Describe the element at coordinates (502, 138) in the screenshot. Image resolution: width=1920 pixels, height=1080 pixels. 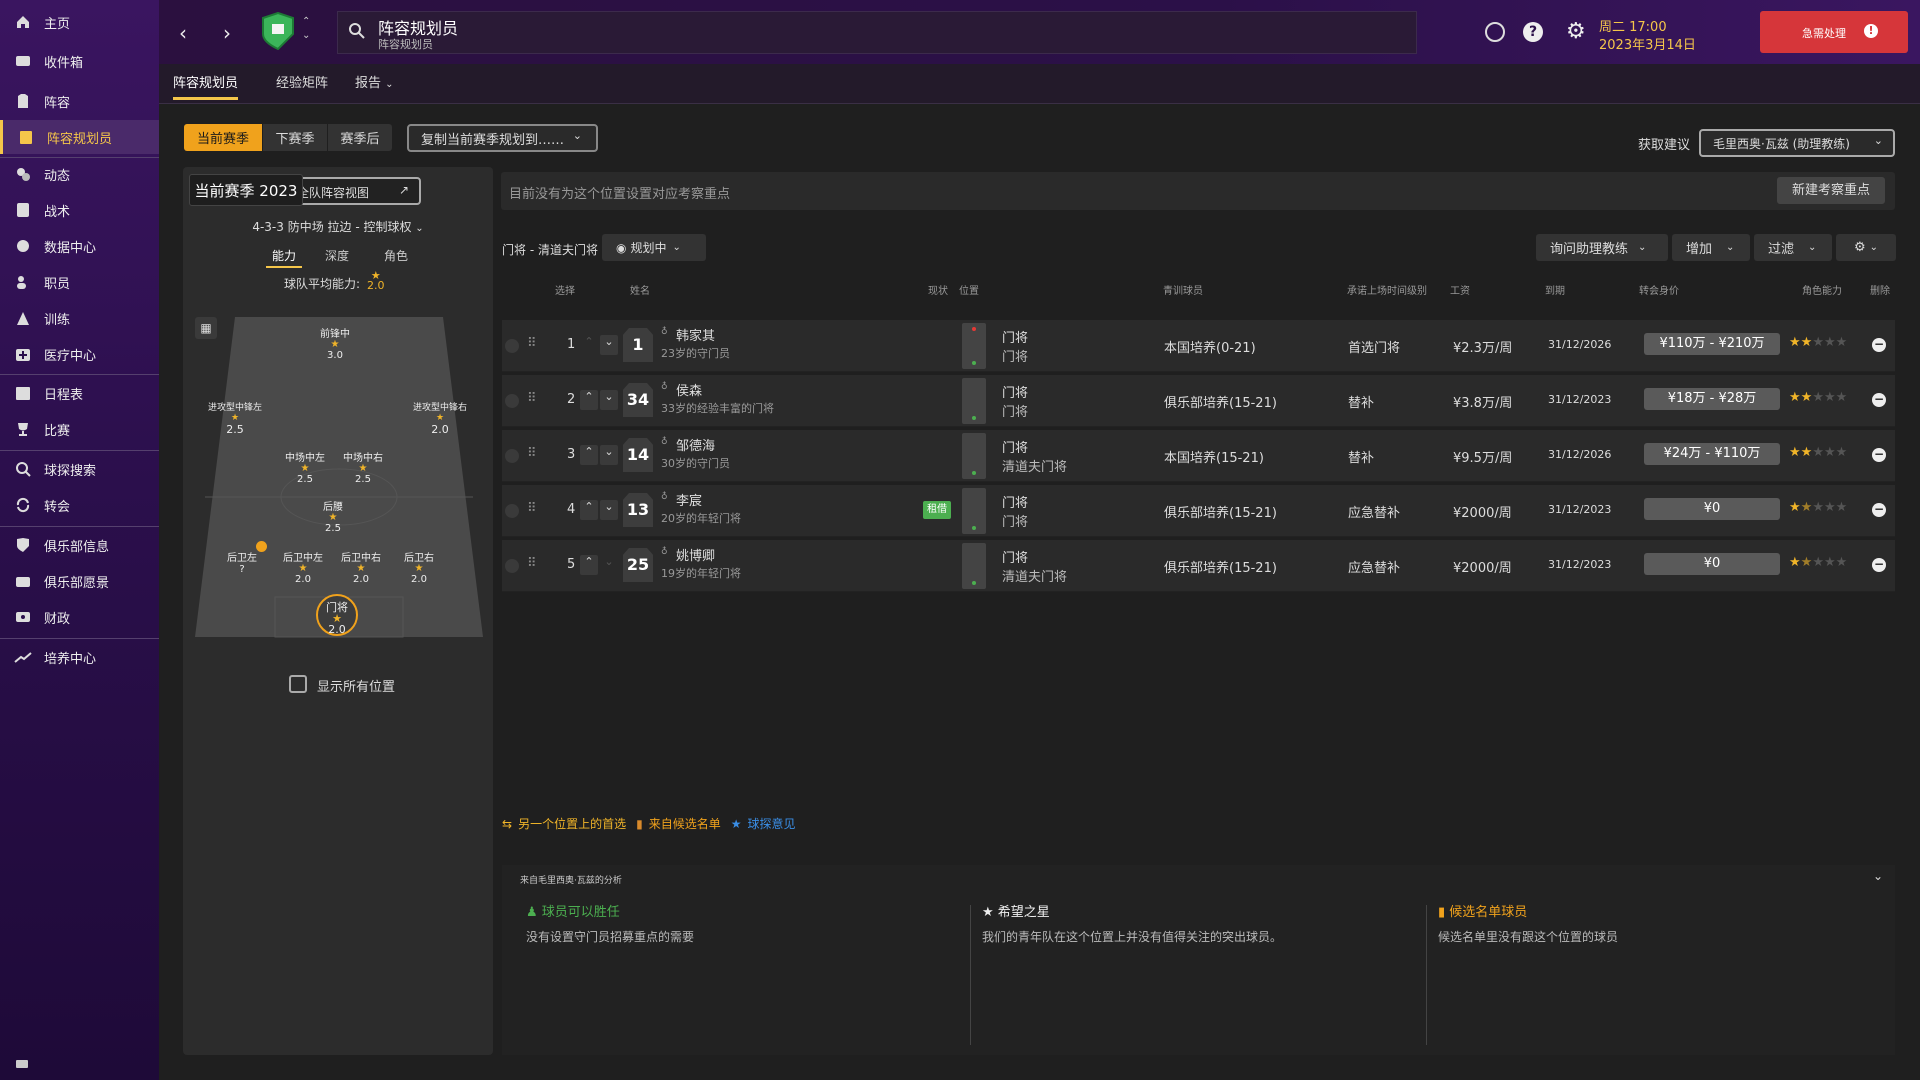
I see `copy-plan-dropdown: 复制当前赛季规划到…… ⌄` at that location.